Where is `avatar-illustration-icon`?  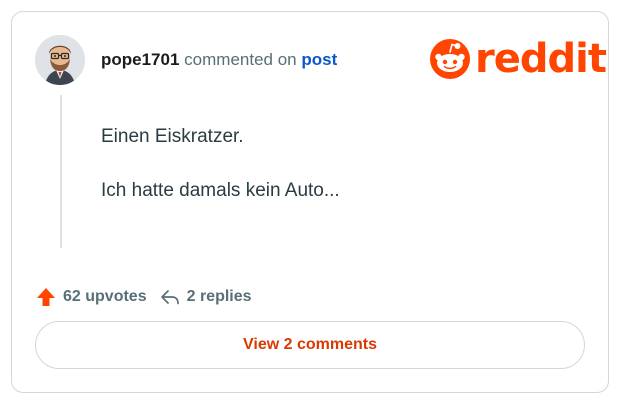
avatar-illustration-icon is located at coordinates (60, 60).